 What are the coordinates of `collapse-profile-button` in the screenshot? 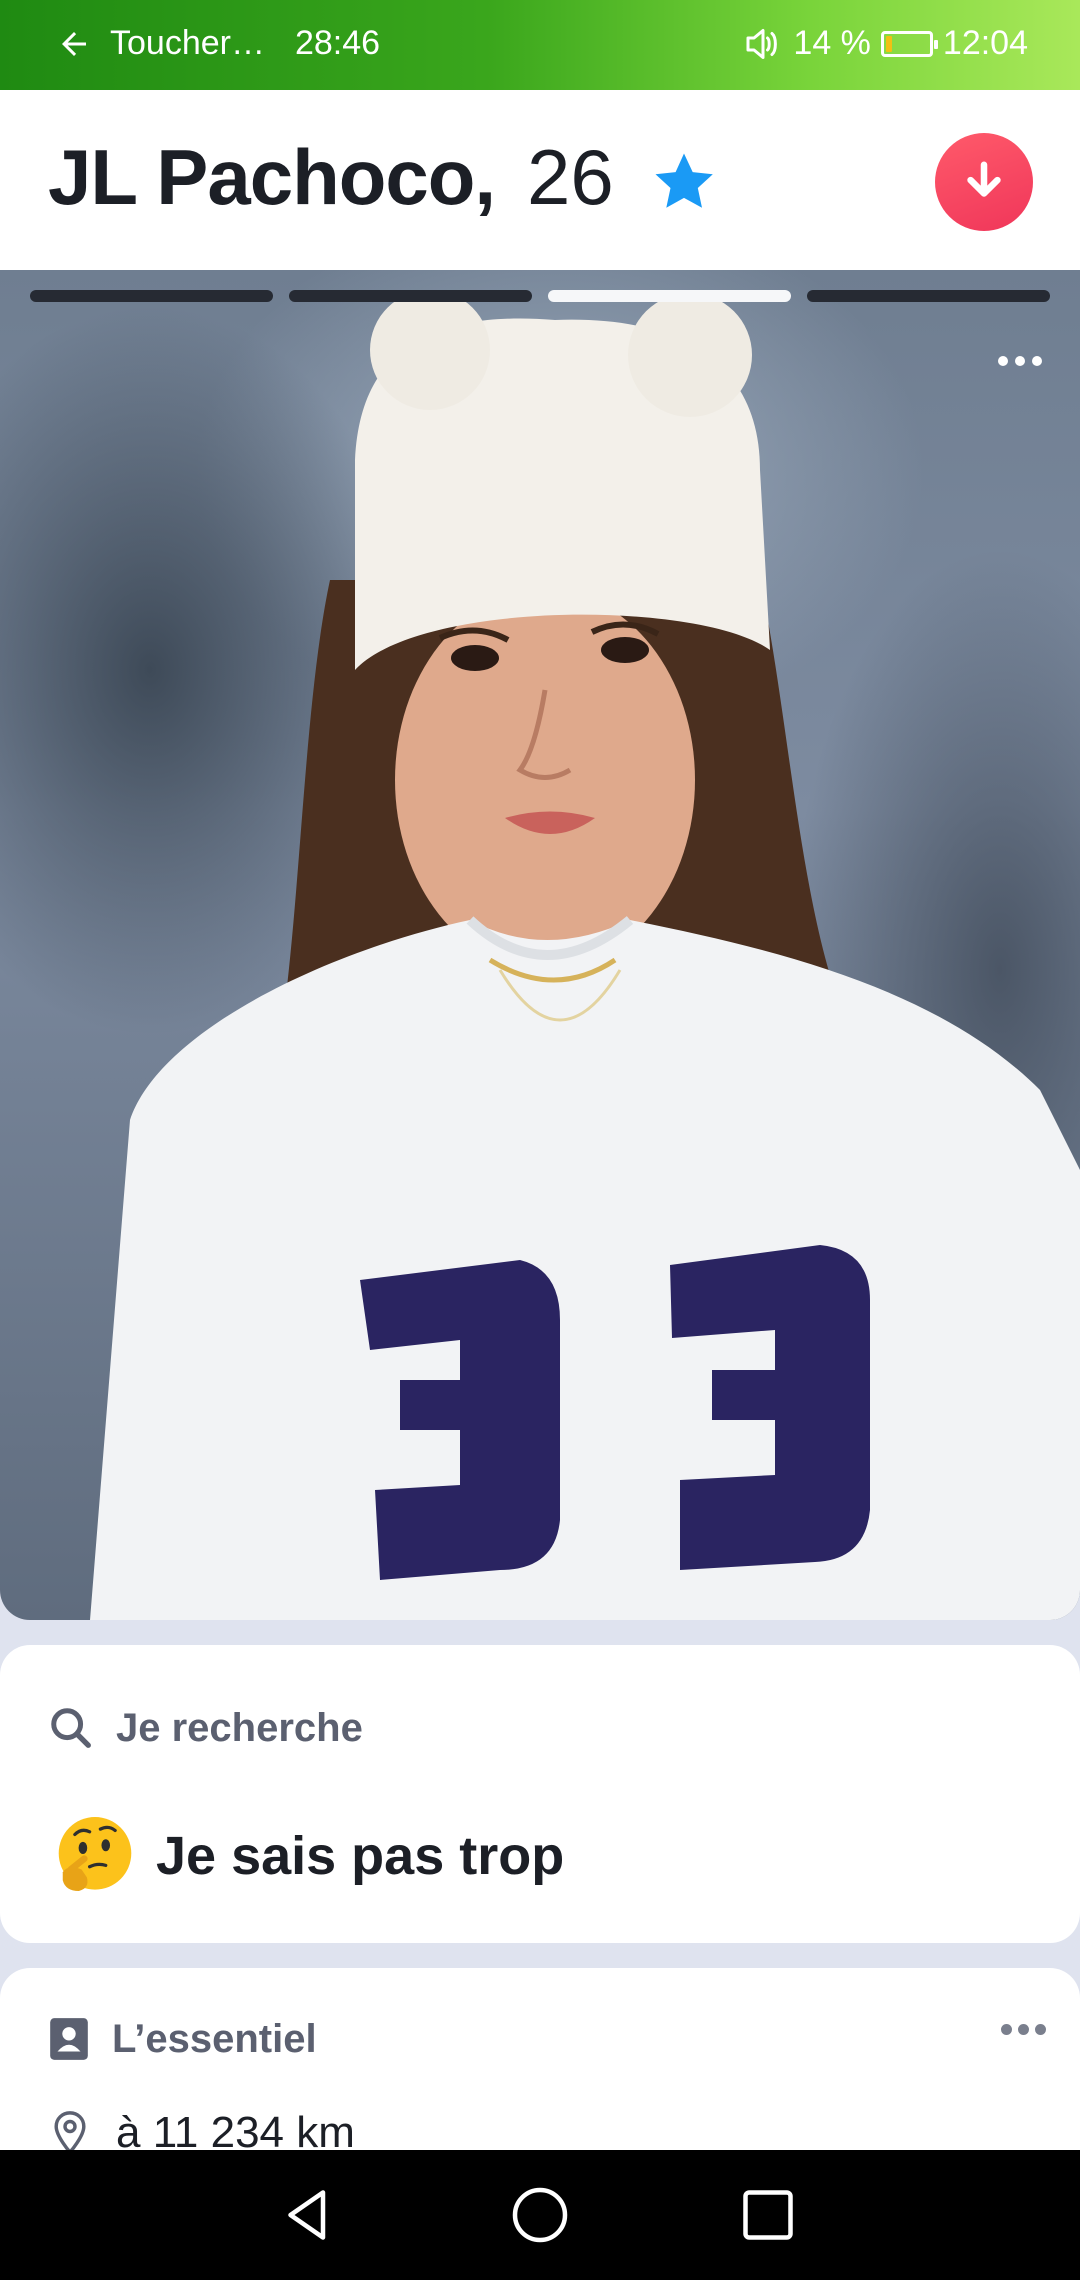 It's located at (984, 182).